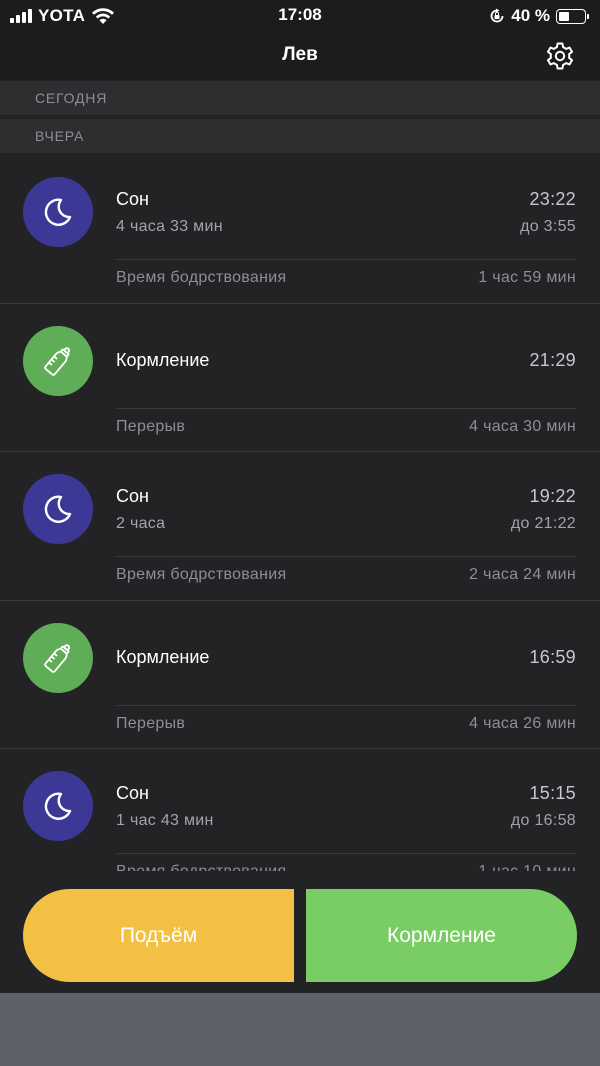 Image resolution: width=600 pixels, height=1066 pixels. I want to click on entry-interval-value: 4 часа 26 мин, so click(522, 723).